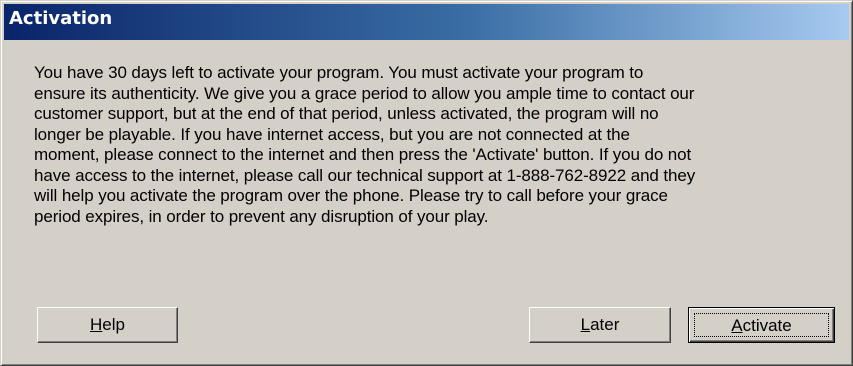 The width and height of the screenshot is (853, 366). I want to click on help-button: Help, so click(107, 325).